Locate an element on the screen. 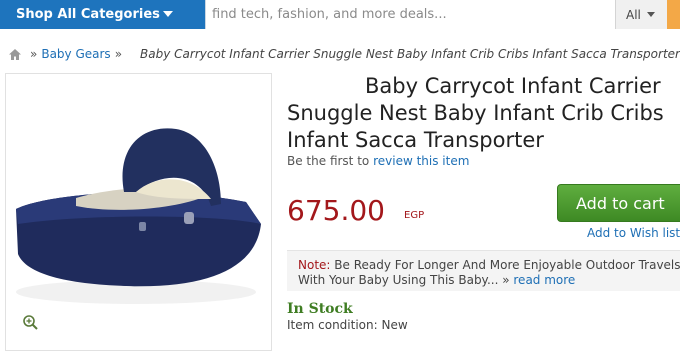 This screenshot has height=357, width=680. search-scope-dropdown: All is located at coordinates (641, 14).